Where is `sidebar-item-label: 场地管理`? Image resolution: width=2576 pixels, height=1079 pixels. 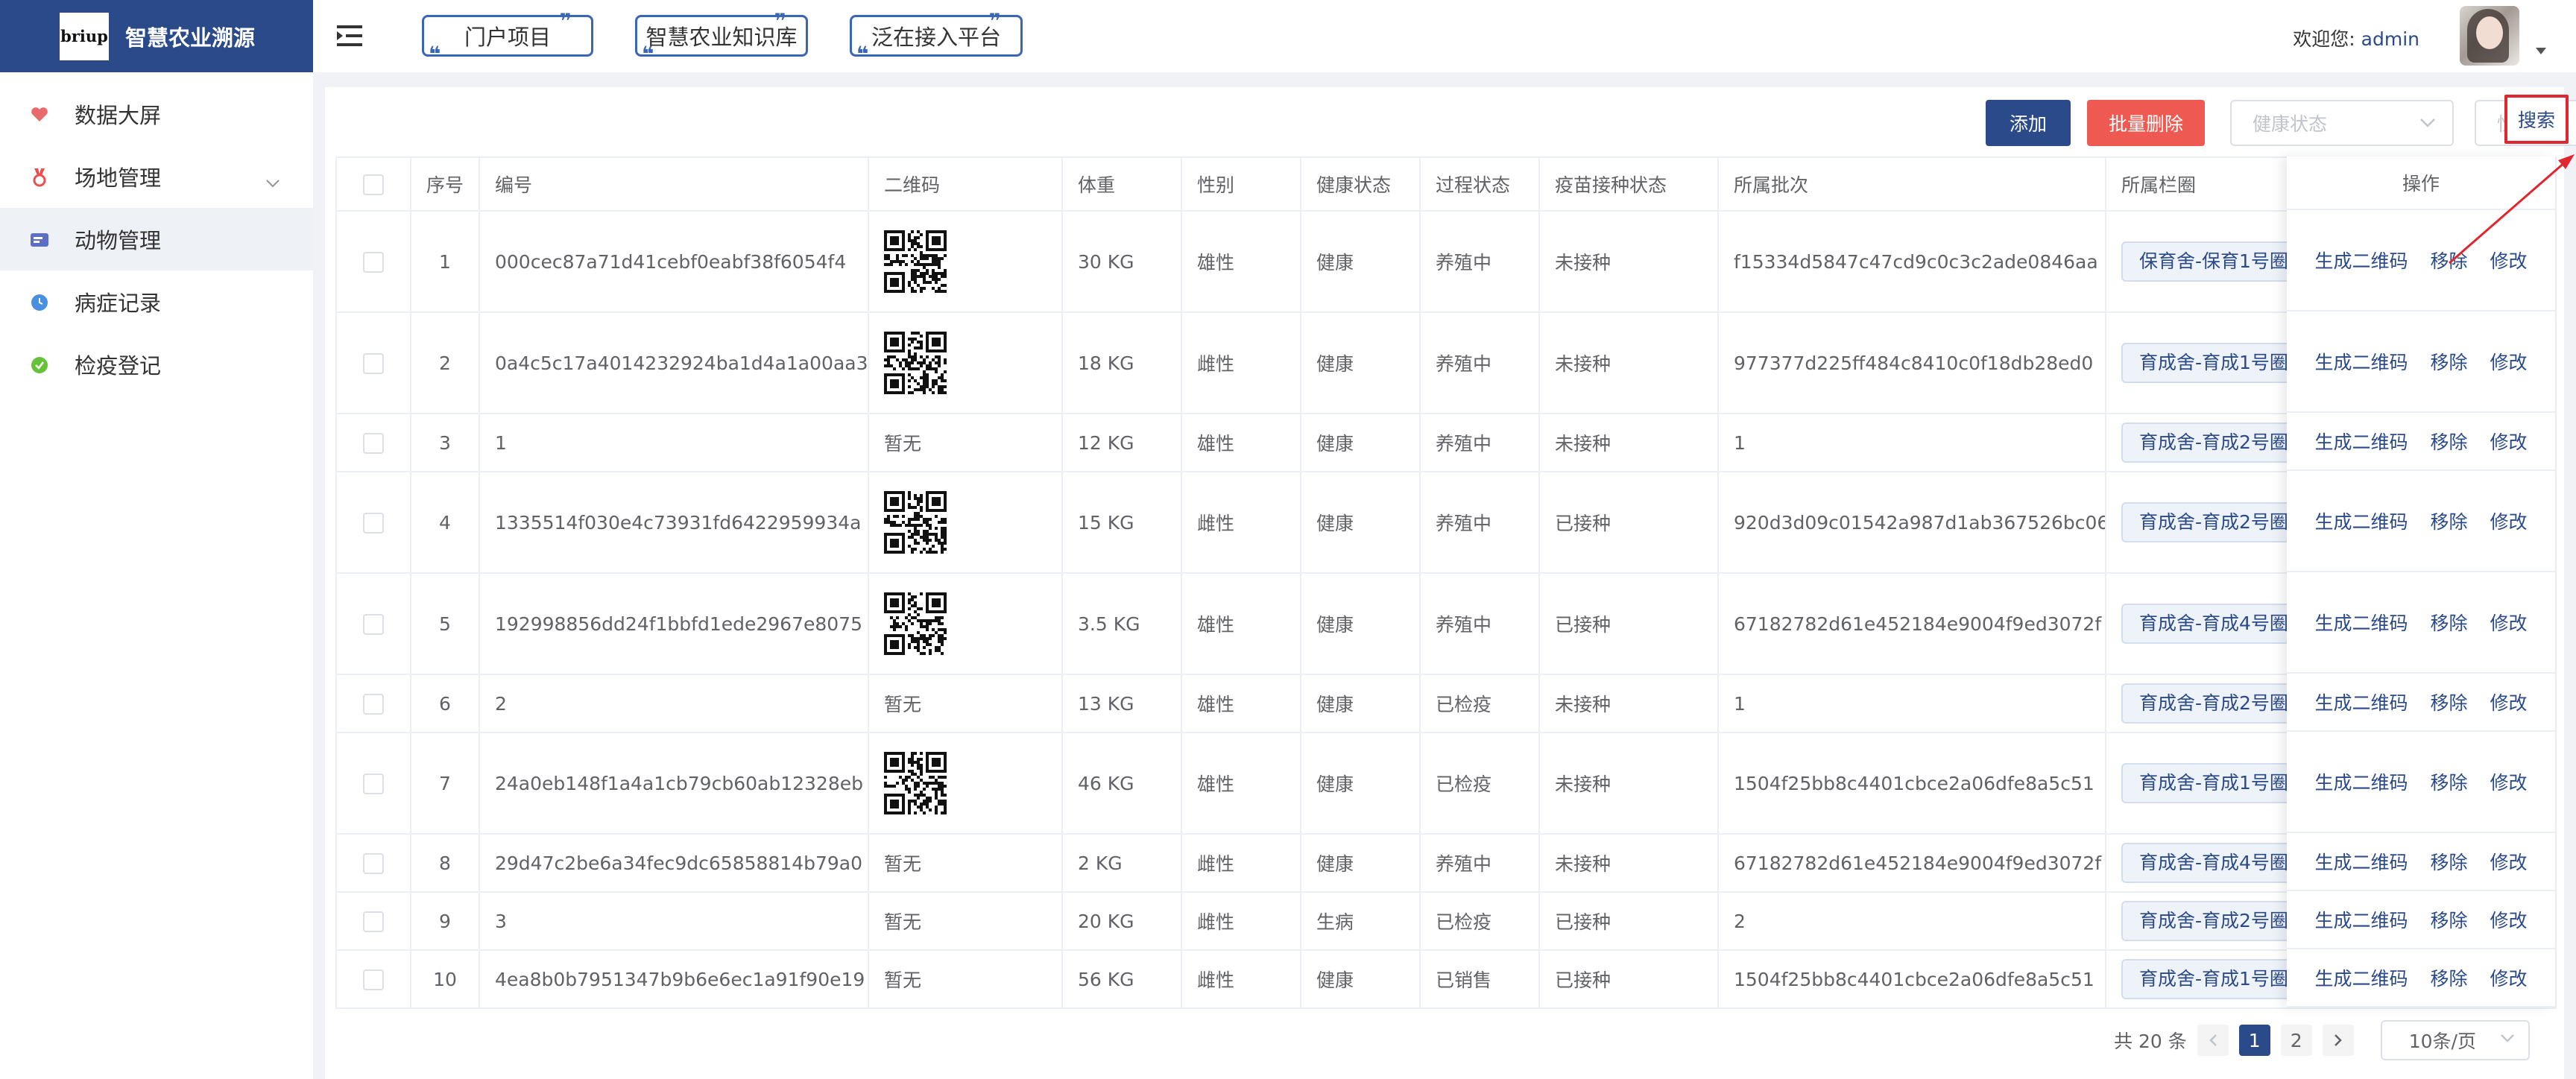 sidebar-item-label: 场地管理 is located at coordinates (118, 178).